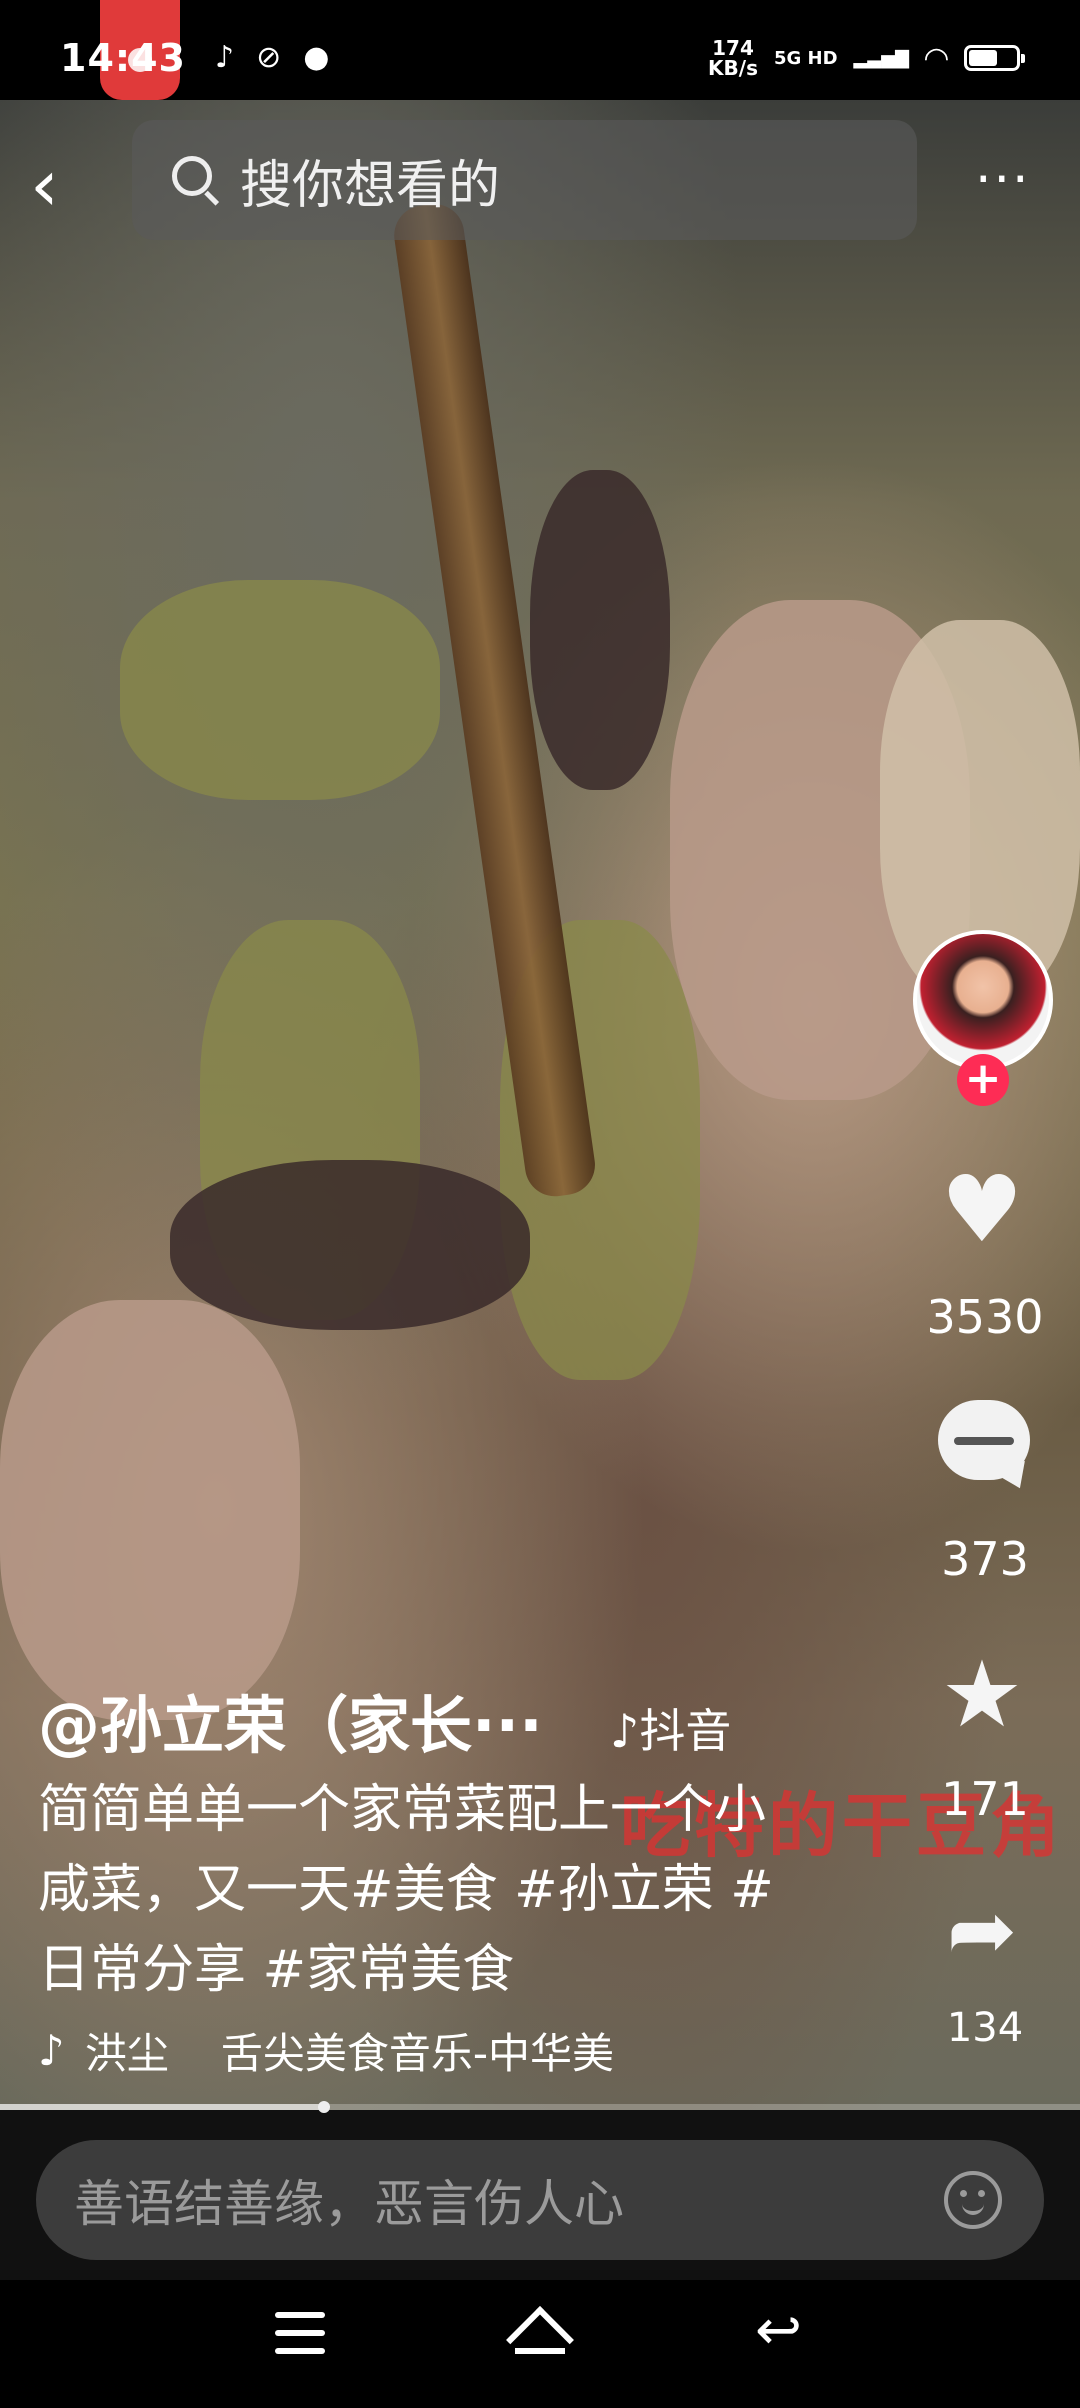 The height and width of the screenshot is (2408, 1080). I want to click on system-nav-bar: ↩, so click(540, 2344).